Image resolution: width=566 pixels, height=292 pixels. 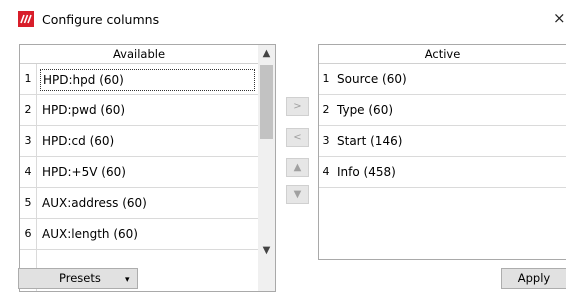 I want to click on row-label: Start (146), so click(x=370, y=141).